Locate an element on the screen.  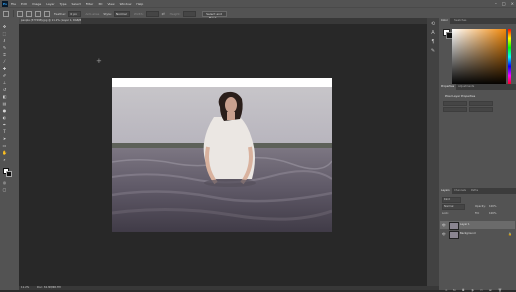
menu-layer: Layer is located at coordinates (50, 4).